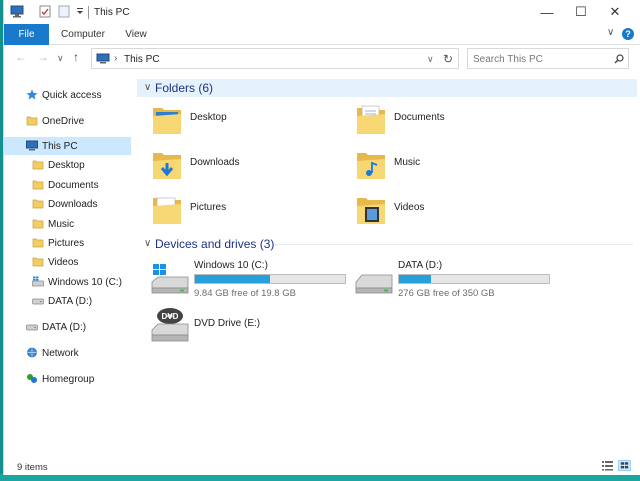 The height and width of the screenshot is (481, 640). I want to click on sidebar-item-label: Network, so click(60, 353).